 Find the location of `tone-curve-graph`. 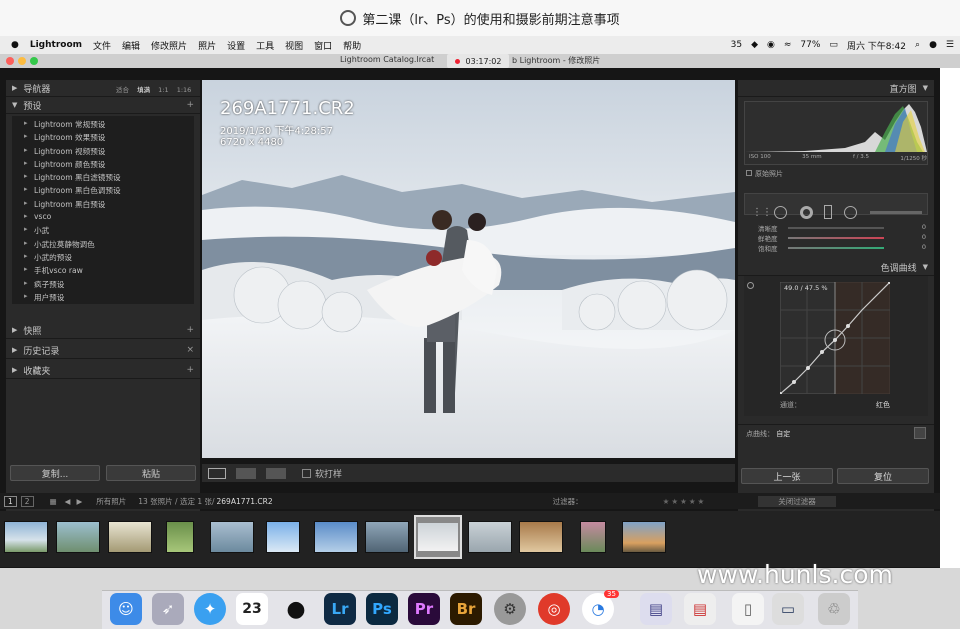

tone-curve-graph is located at coordinates (835, 338).